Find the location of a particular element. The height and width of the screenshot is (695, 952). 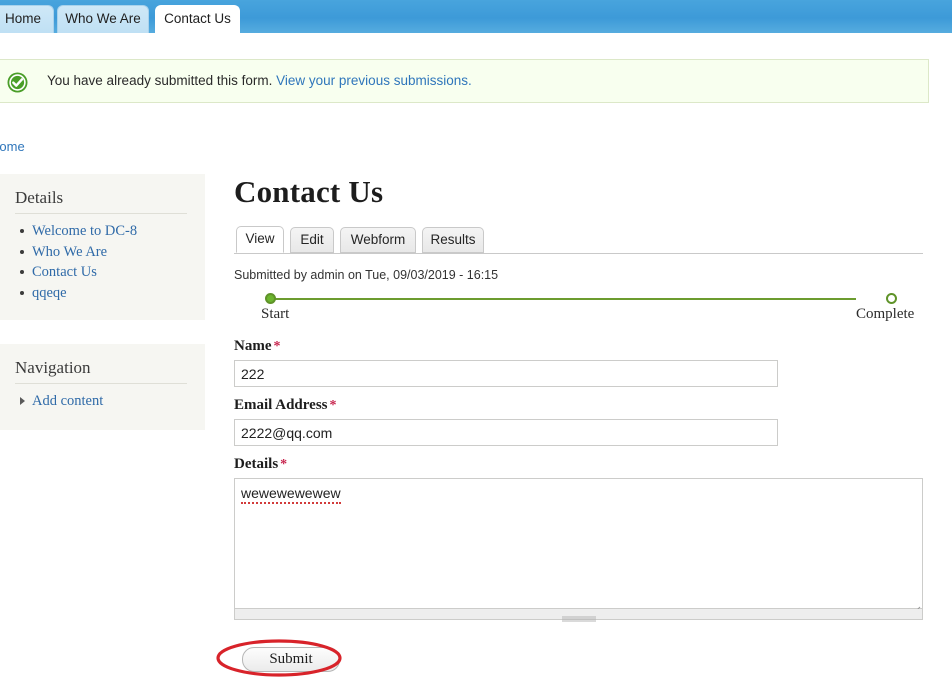

view-previous-submissions-link: View your previous submissions. is located at coordinates (374, 80).